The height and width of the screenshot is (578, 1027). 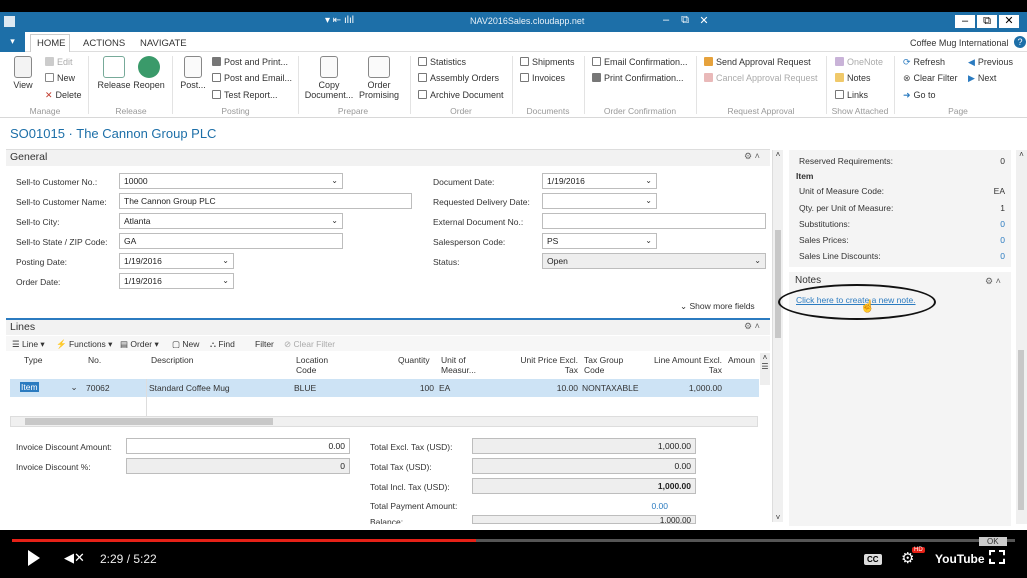 I want to click on col-type: Type, so click(x=33, y=360).